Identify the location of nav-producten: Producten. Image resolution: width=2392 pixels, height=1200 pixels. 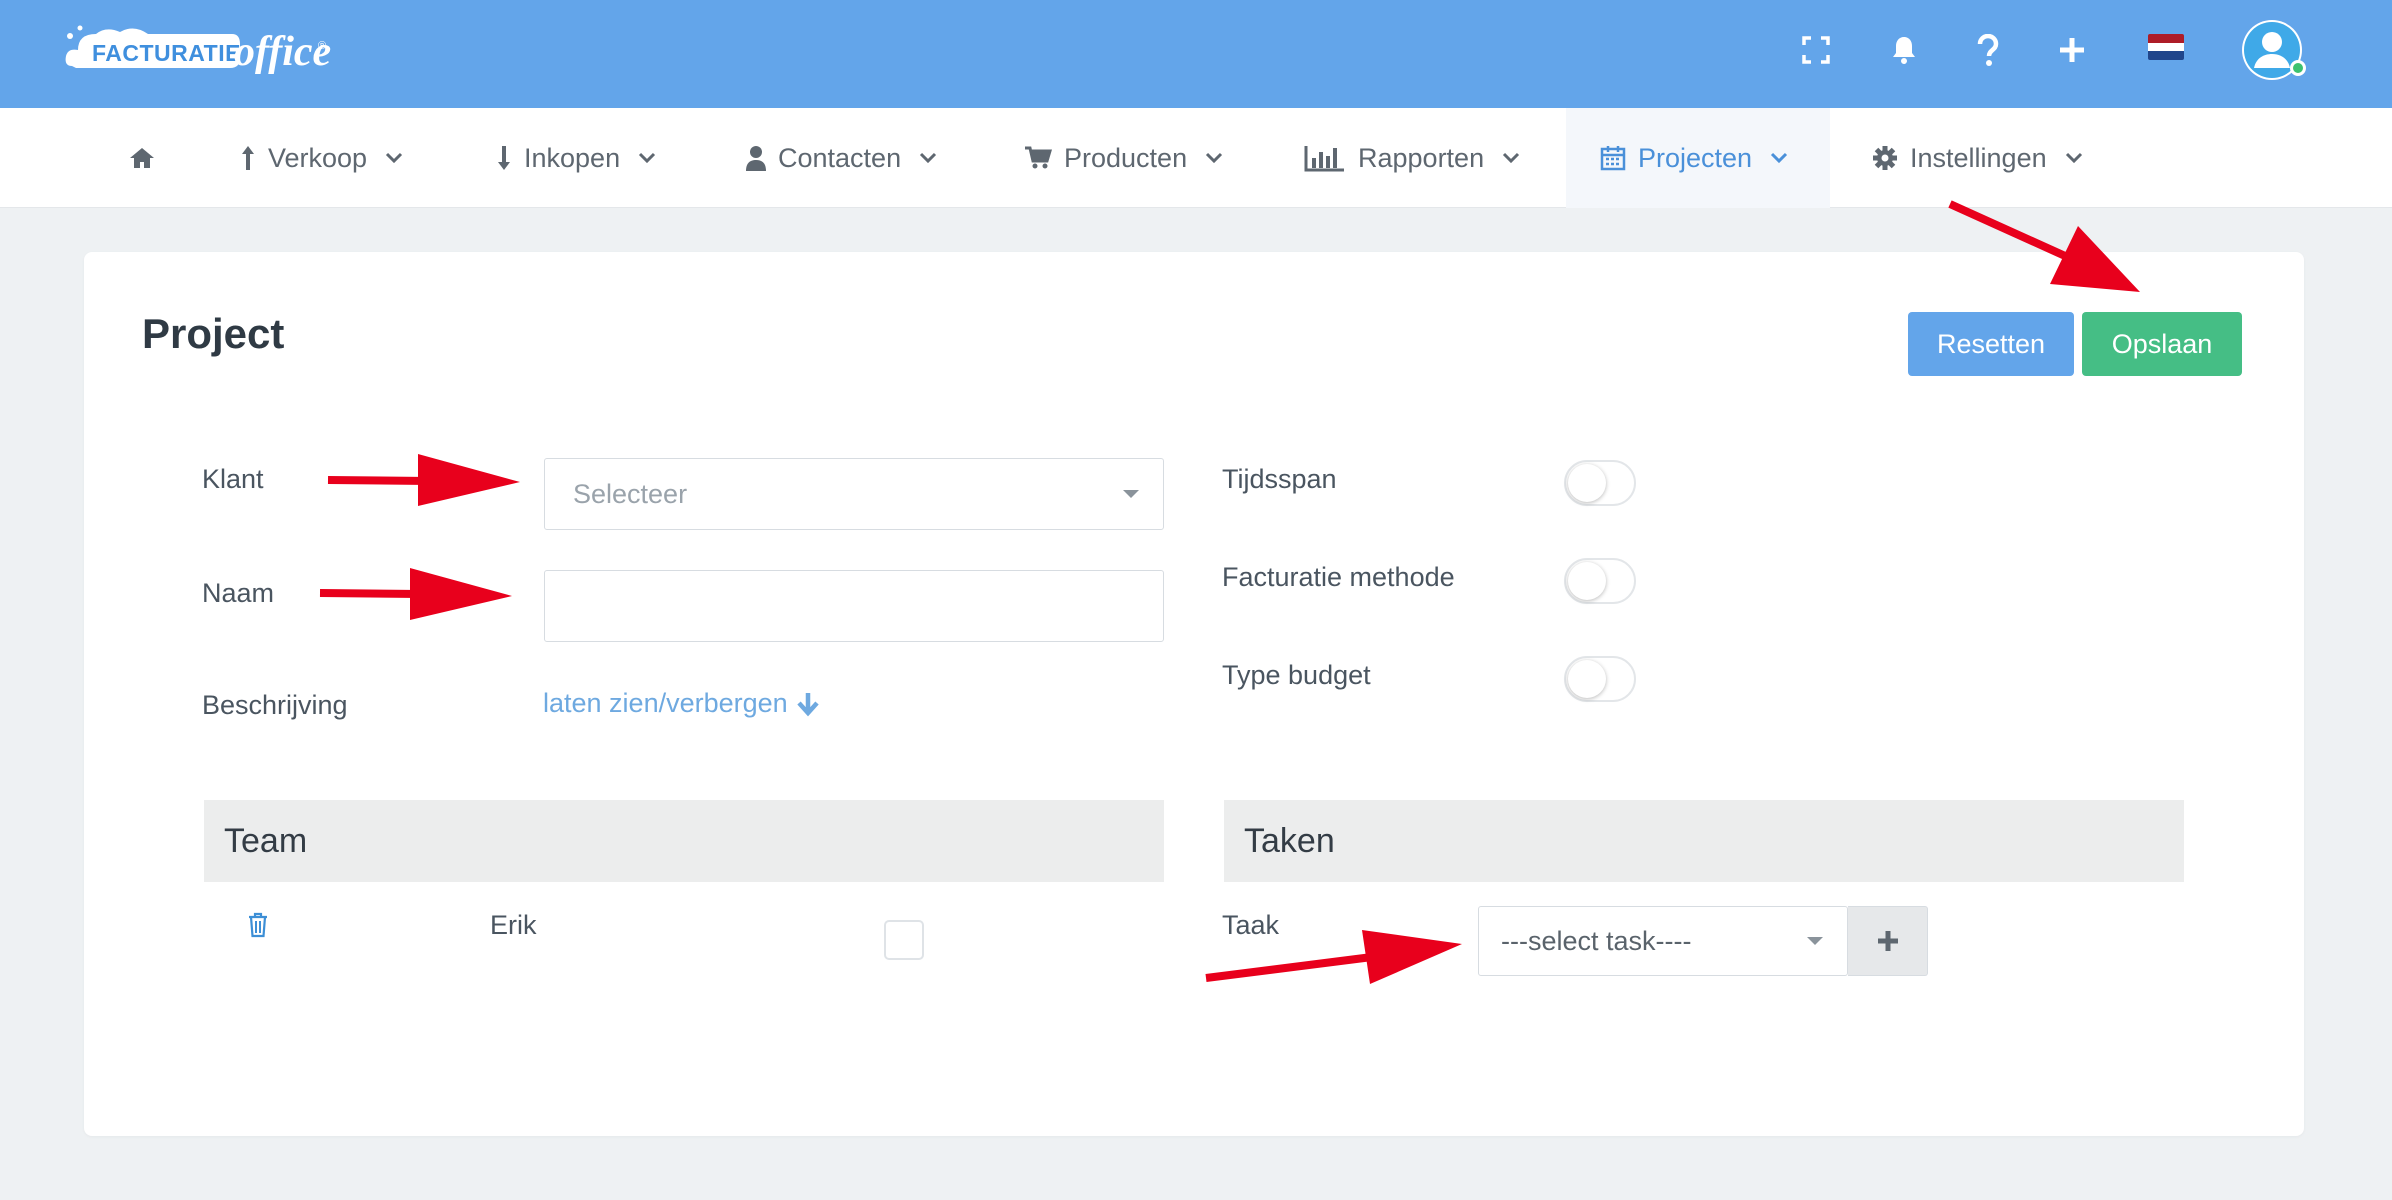
(1123, 158).